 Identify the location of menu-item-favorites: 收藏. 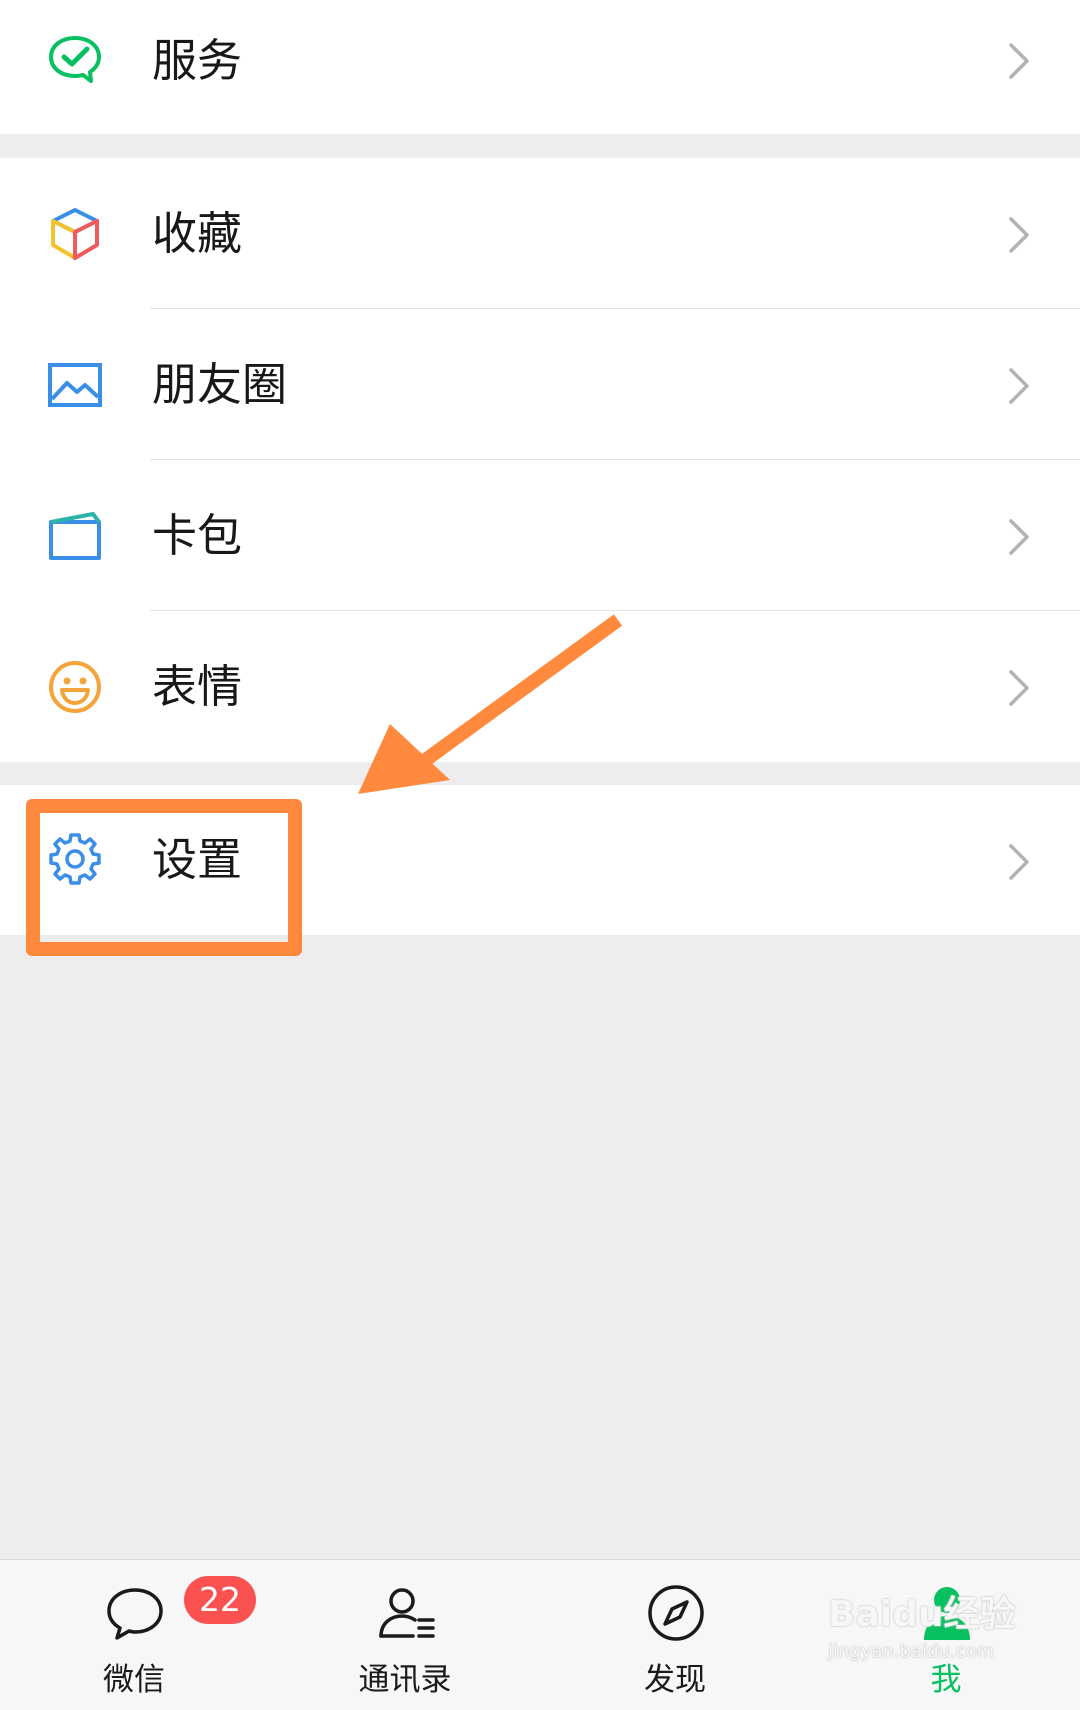
(540, 233).